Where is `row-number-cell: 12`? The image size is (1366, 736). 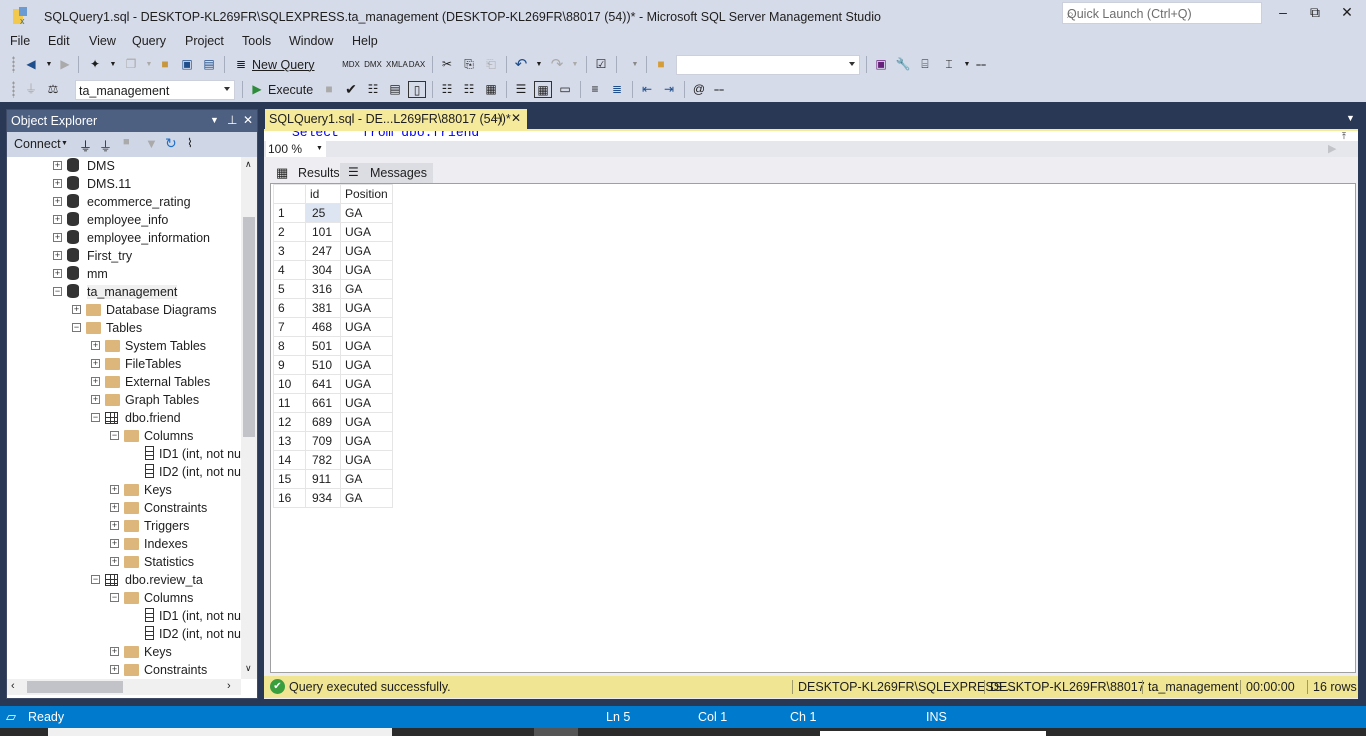
row-number-cell: 12 is located at coordinates (289, 422).